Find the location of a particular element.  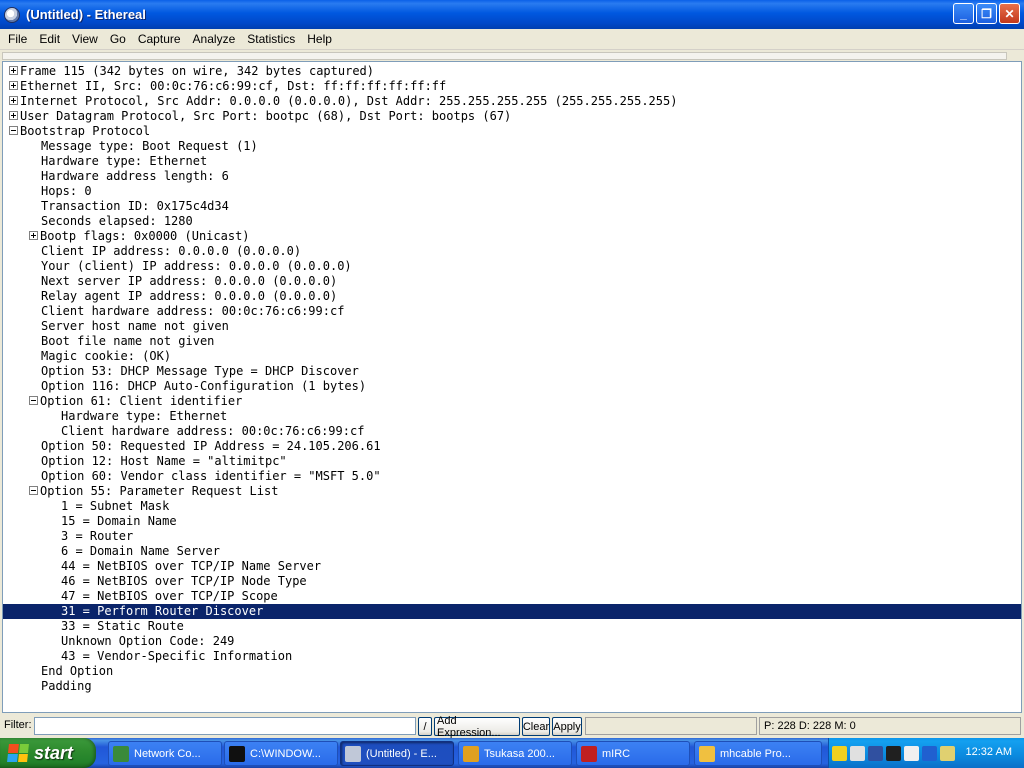

tree-row: Bootstrap Protocol is located at coordinates (512, 131).